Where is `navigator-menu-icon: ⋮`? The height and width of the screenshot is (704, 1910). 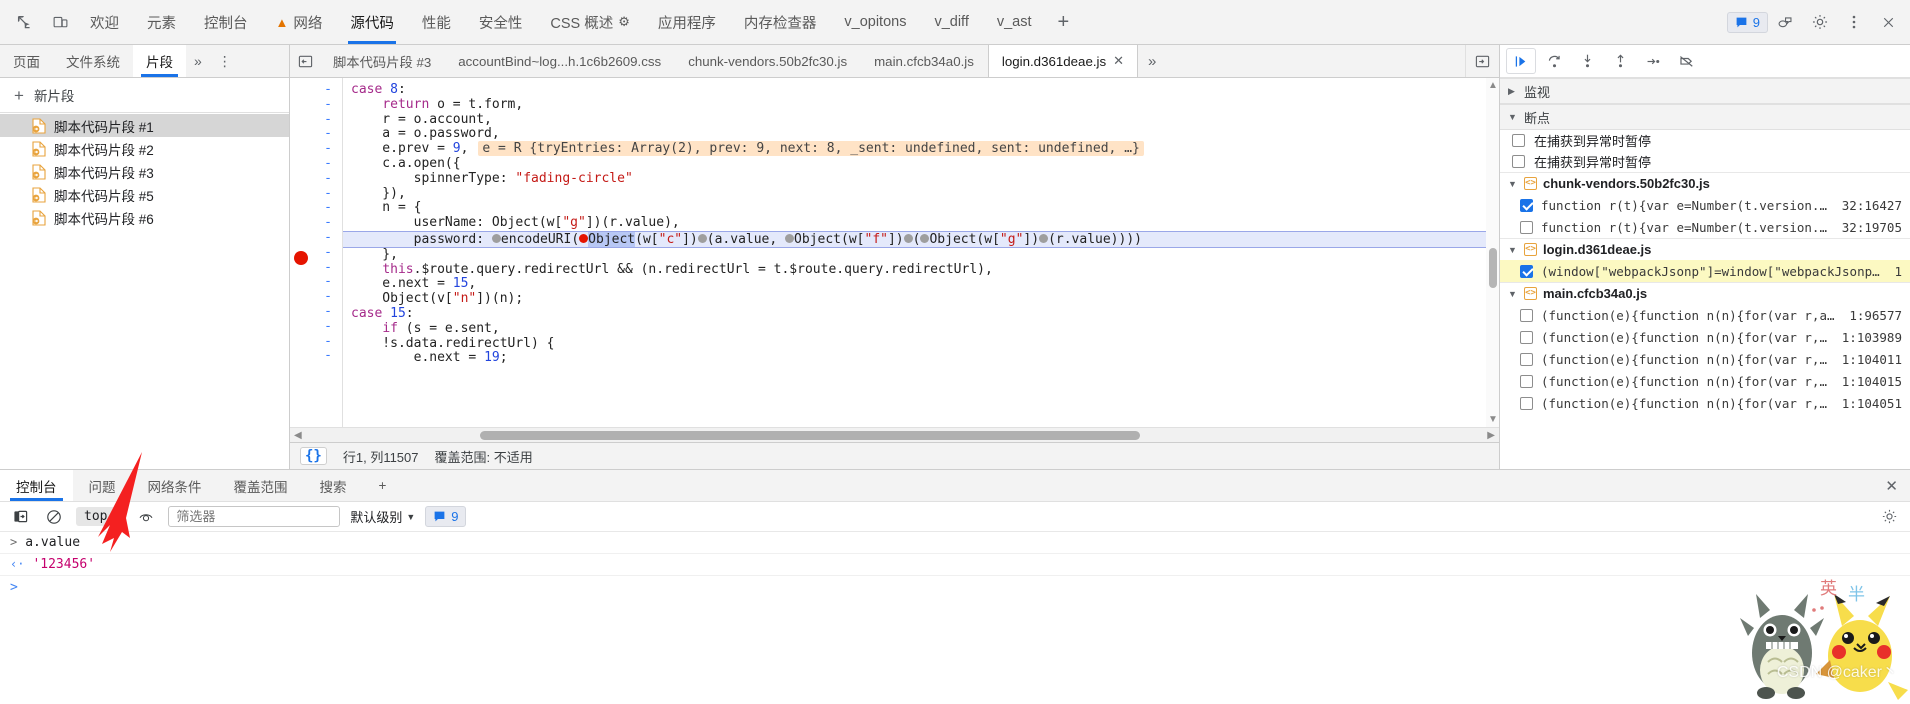 navigator-menu-icon: ⋮ is located at coordinates (225, 61).